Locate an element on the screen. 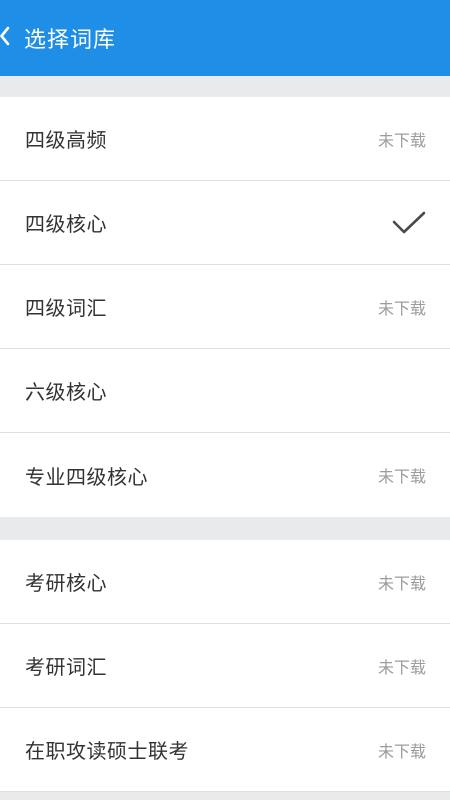 The height and width of the screenshot is (800, 450). checkmark-icon is located at coordinates (409, 223).